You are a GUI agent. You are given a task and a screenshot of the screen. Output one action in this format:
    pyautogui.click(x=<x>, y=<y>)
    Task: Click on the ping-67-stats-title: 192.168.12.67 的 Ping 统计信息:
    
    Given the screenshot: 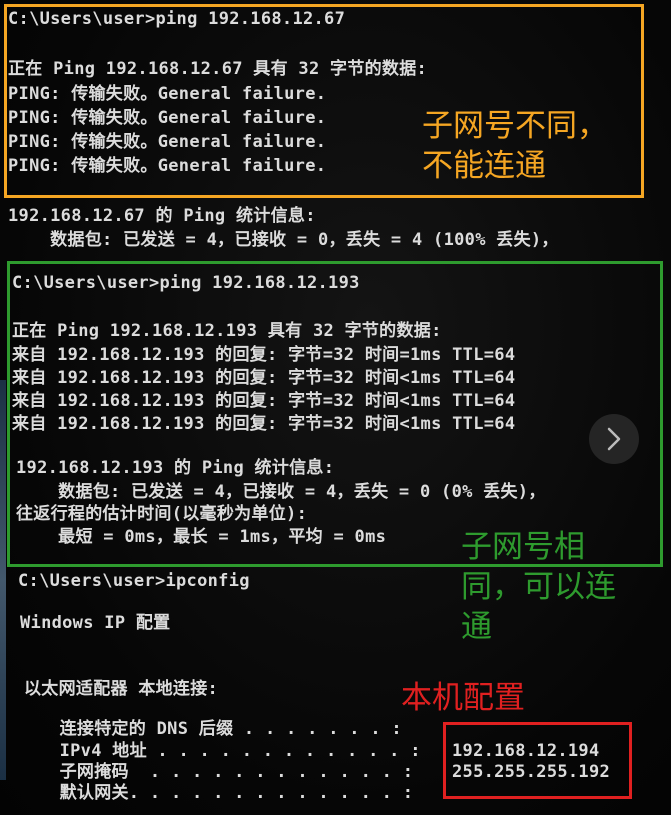 What is the action you would take?
    pyautogui.click(x=162, y=216)
    